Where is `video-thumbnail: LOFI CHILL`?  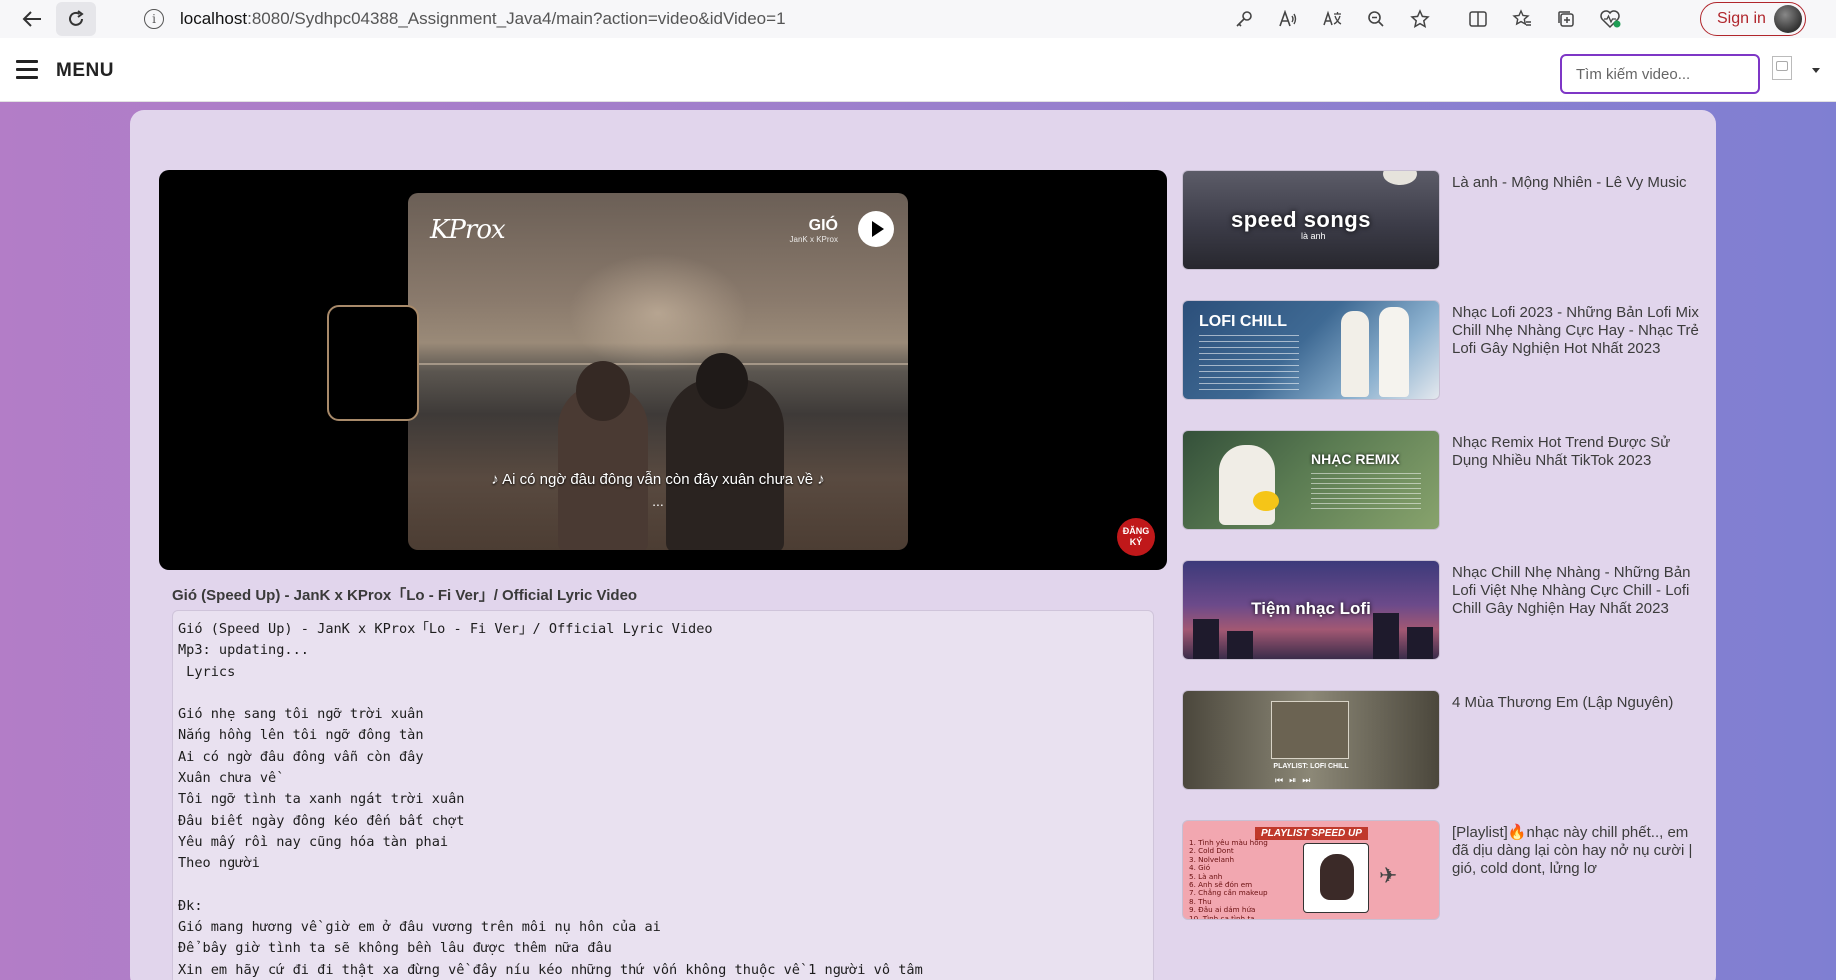
video-thumbnail: LOFI CHILL is located at coordinates (1311, 350).